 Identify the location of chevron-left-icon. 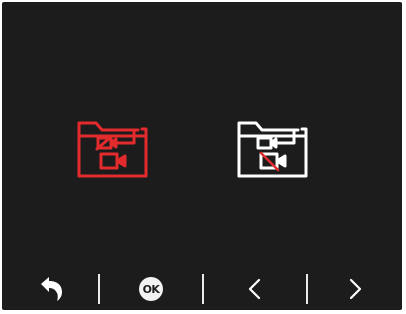
(254, 289).